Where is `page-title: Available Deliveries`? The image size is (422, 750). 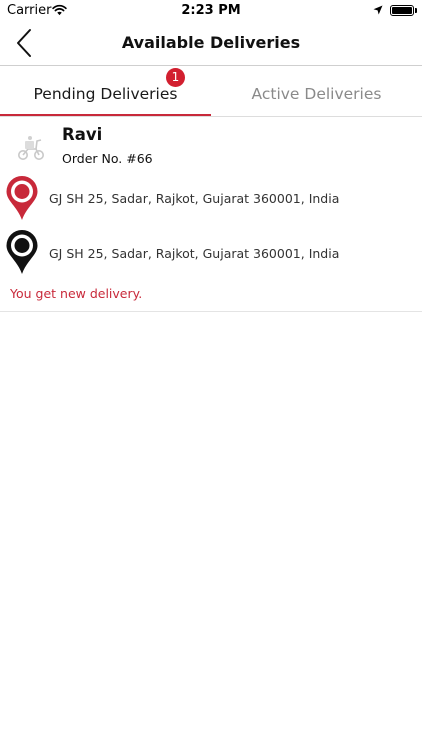
page-title: Available Deliveries is located at coordinates (211, 42).